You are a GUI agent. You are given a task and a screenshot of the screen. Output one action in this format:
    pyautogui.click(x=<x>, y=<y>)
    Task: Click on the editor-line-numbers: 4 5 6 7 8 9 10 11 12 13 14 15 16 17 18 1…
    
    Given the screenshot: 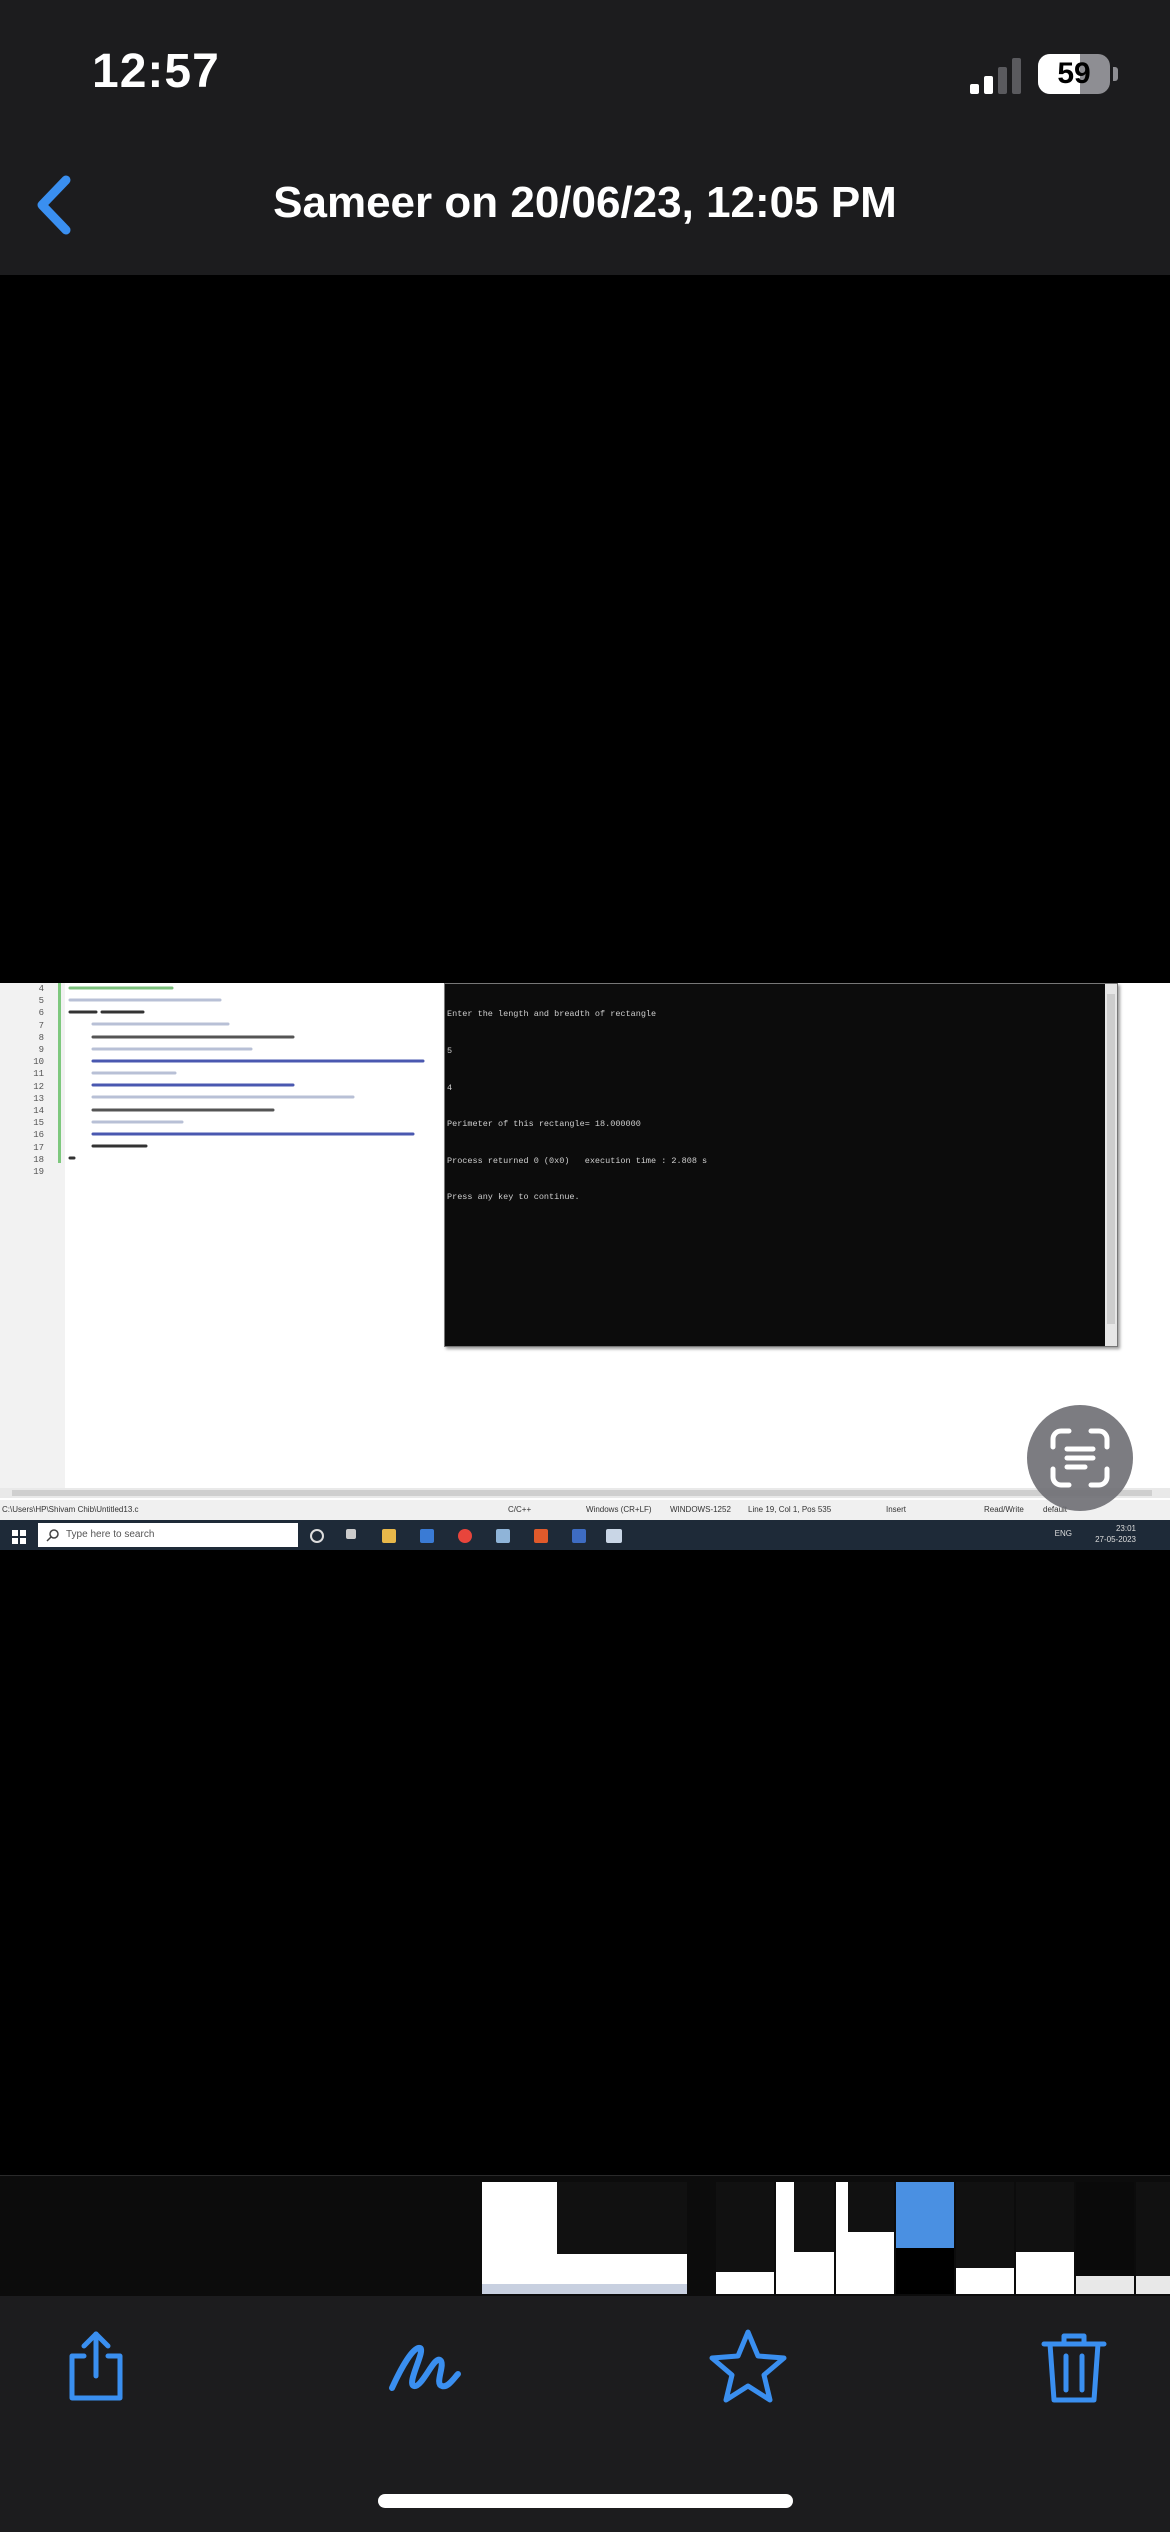 What is the action you would take?
    pyautogui.click(x=38, y=1081)
    